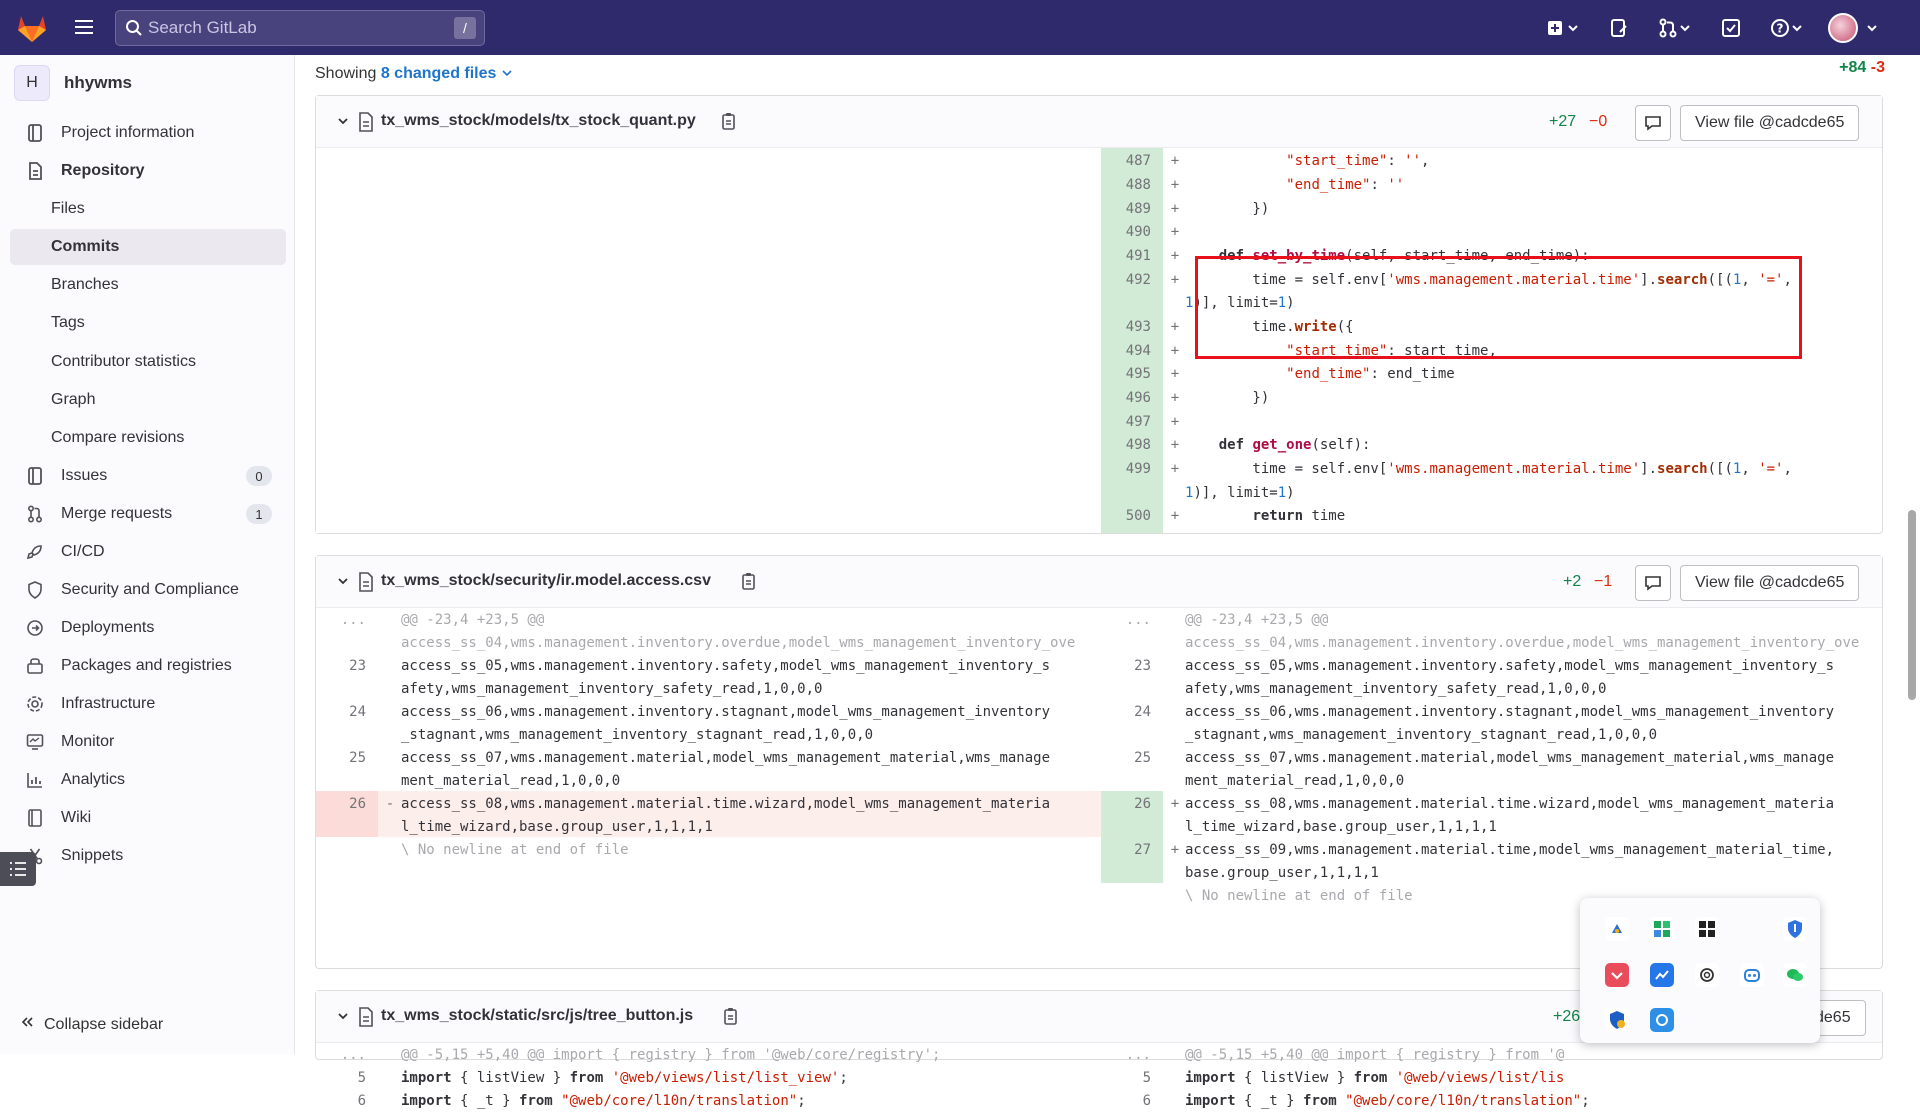 The height and width of the screenshot is (1113, 1920). What do you see at coordinates (1603, 581) in the screenshot?
I see `file-deletions: −1` at bounding box center [1603, 581].